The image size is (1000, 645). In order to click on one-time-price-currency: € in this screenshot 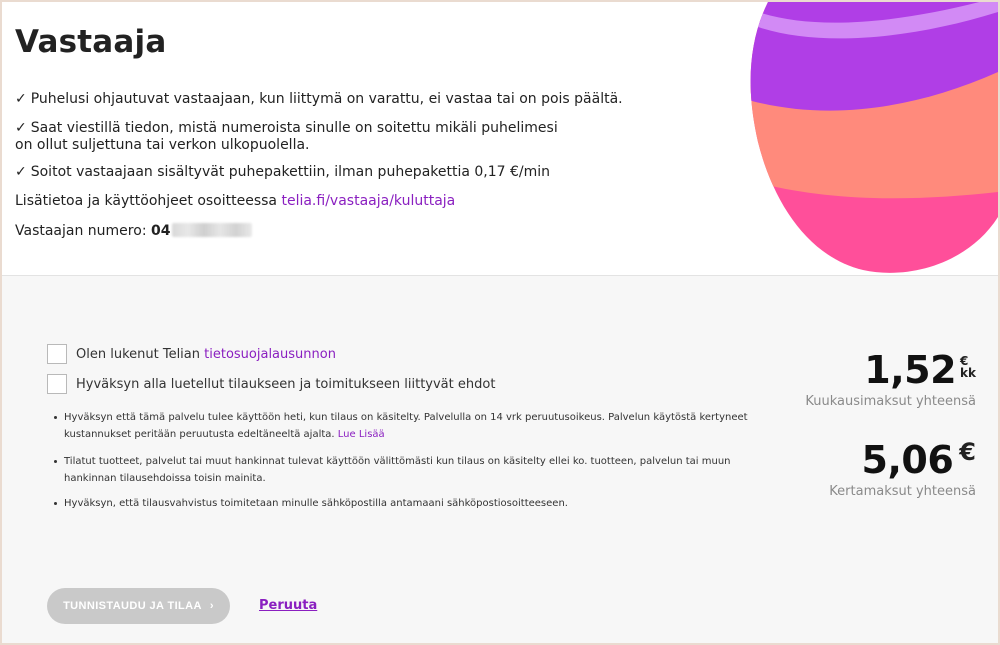, I will do `click(967, 452)`.